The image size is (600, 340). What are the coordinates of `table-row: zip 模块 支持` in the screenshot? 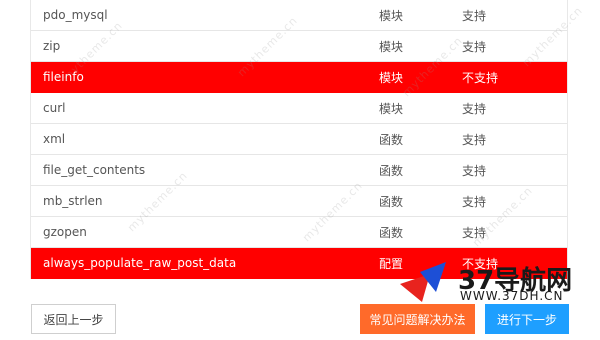 It's located at (299, 46).